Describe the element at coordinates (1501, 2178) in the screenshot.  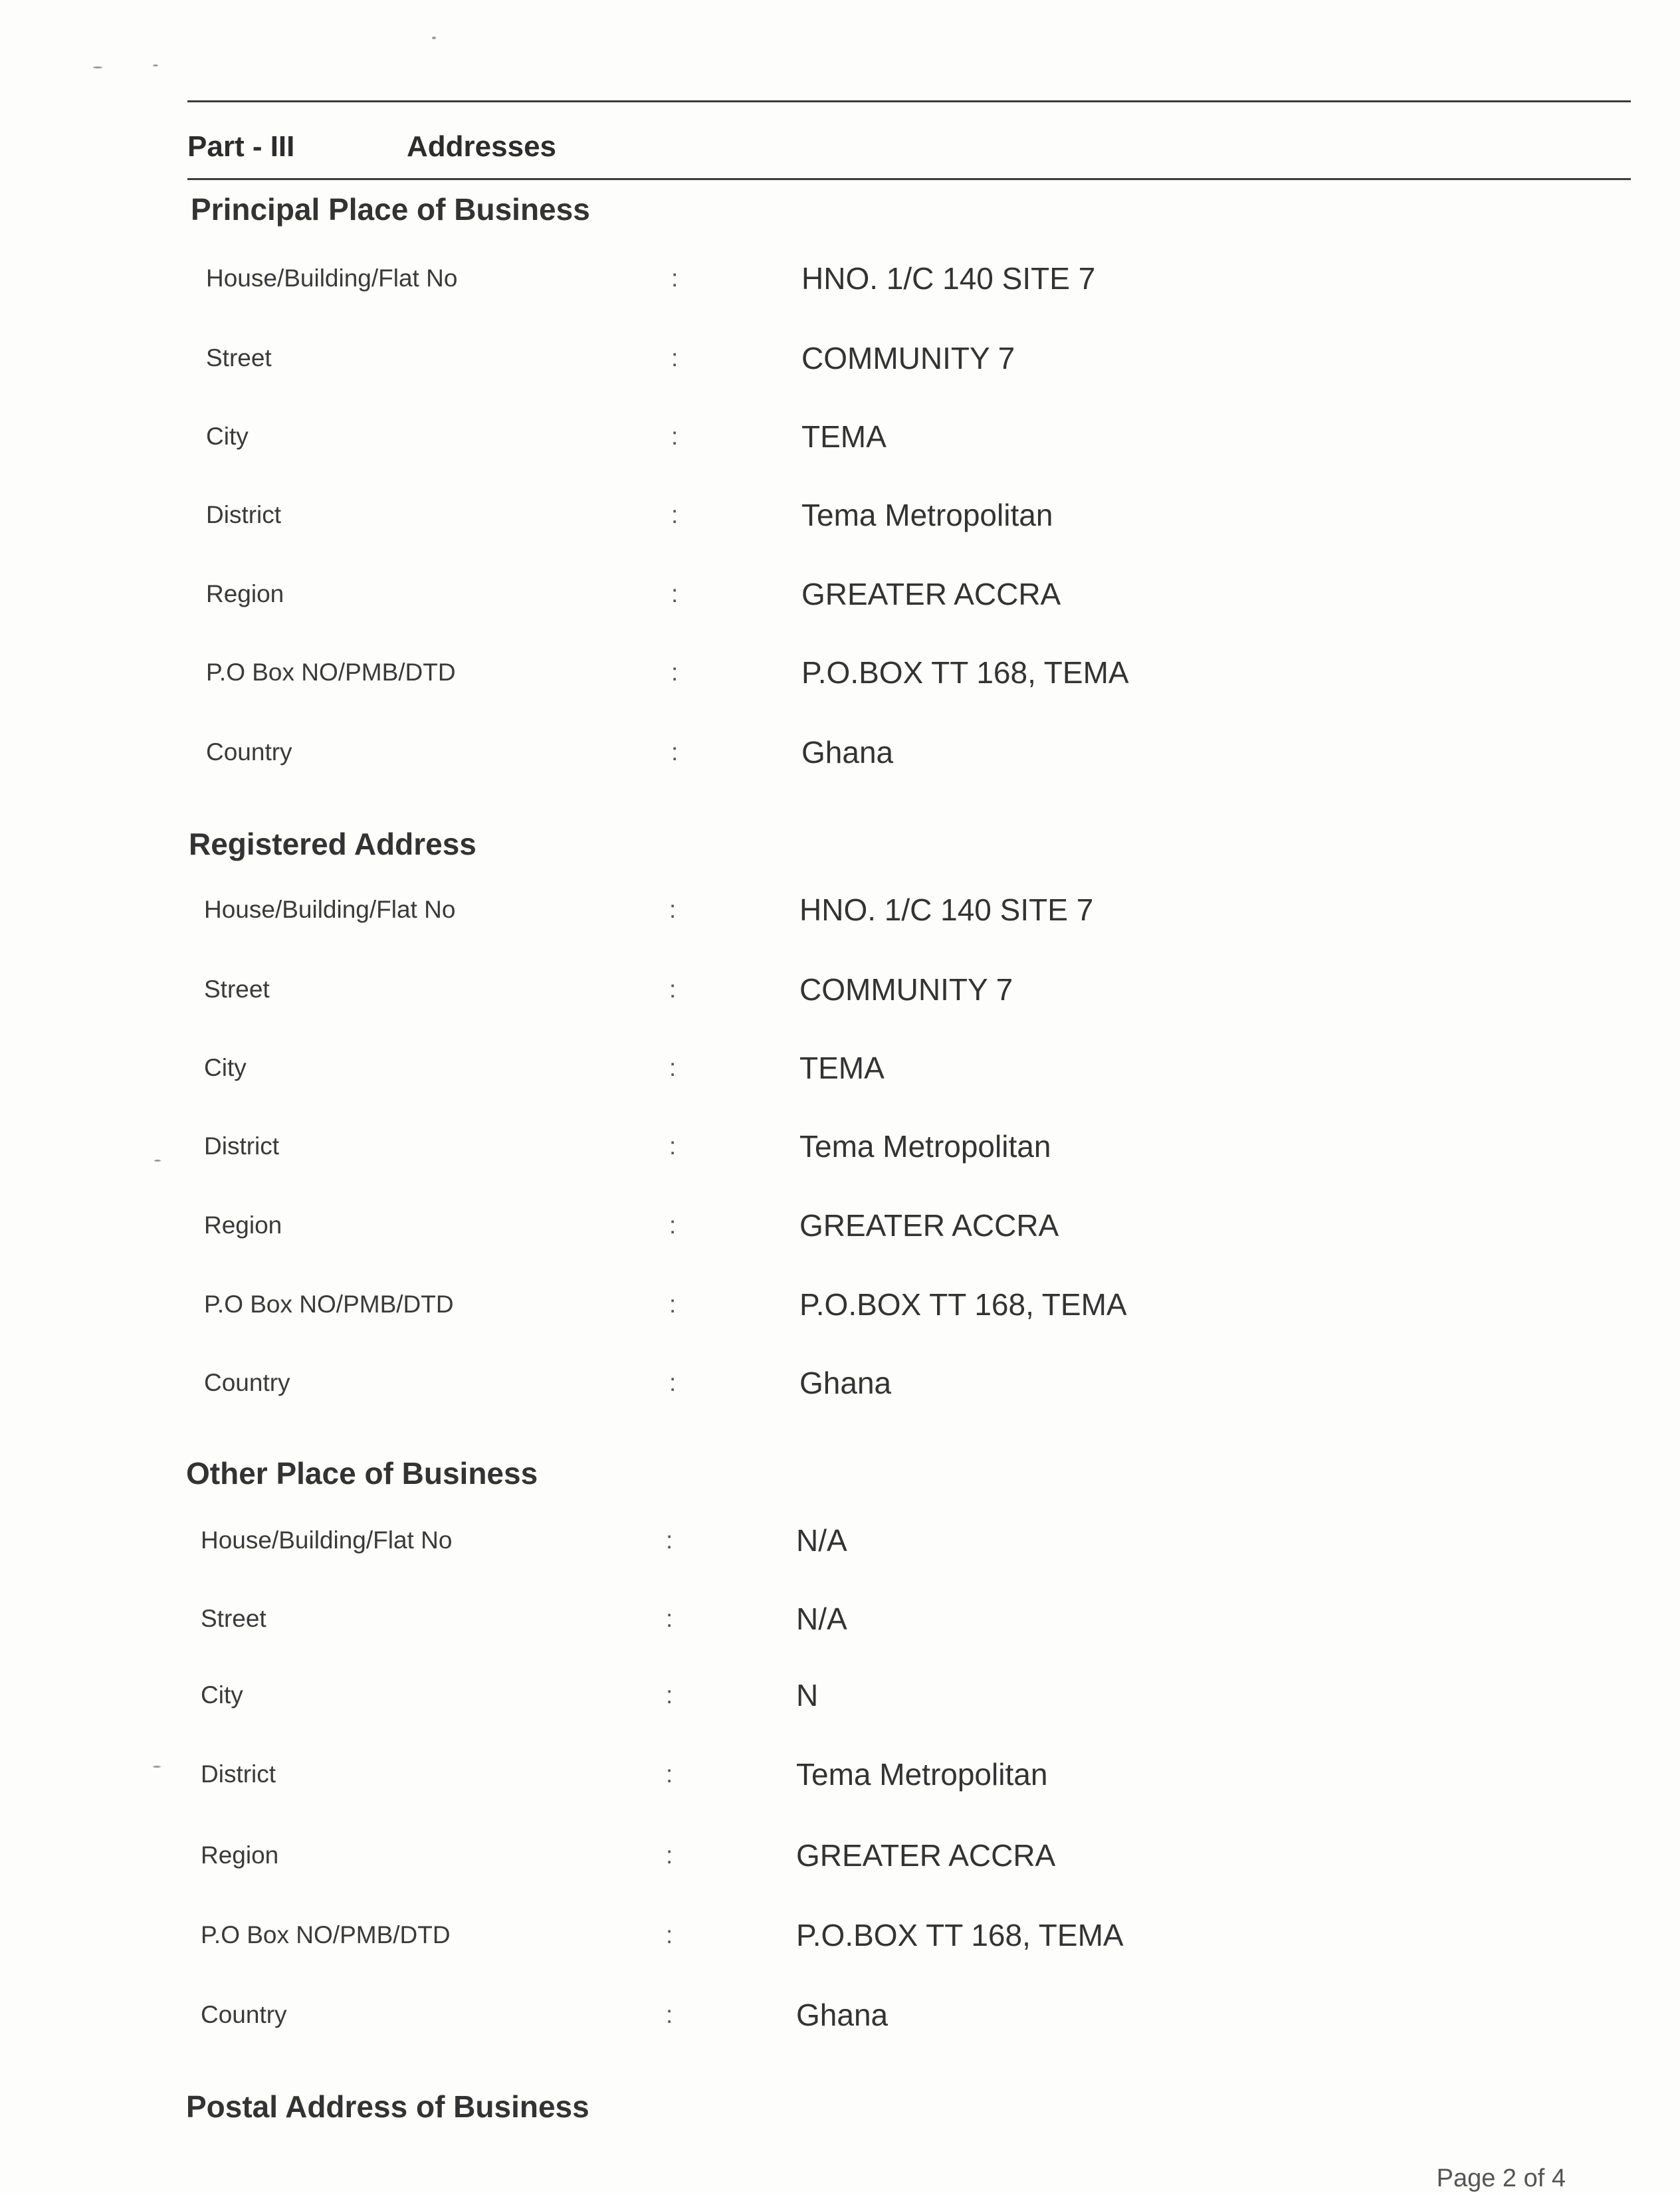
I see `page-number: Page 2 of 4` at that location.